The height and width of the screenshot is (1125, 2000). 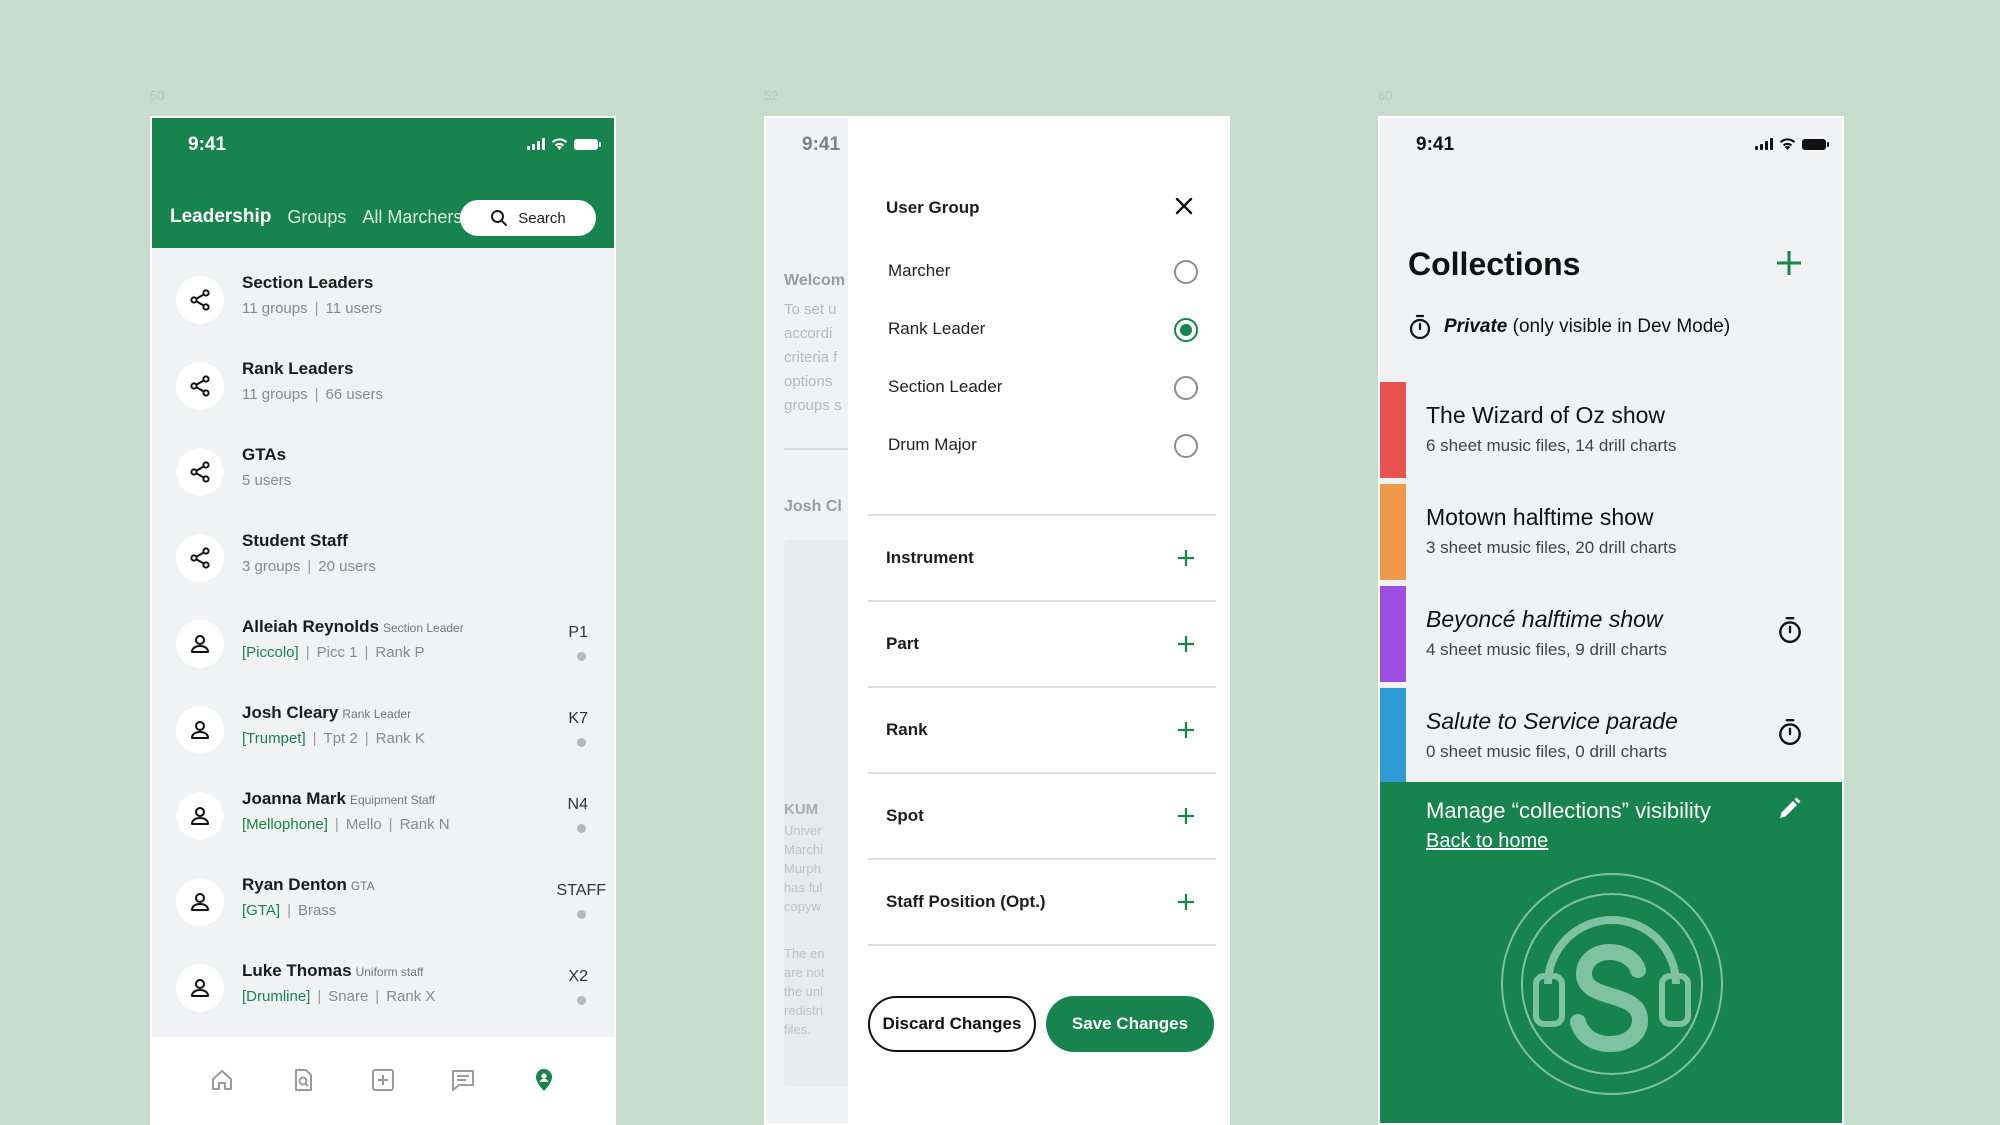 What do you see at coordinates (1042, 729) in the screenshot?
I see `section-rank: Rank` at bounding box center [1042, 729].